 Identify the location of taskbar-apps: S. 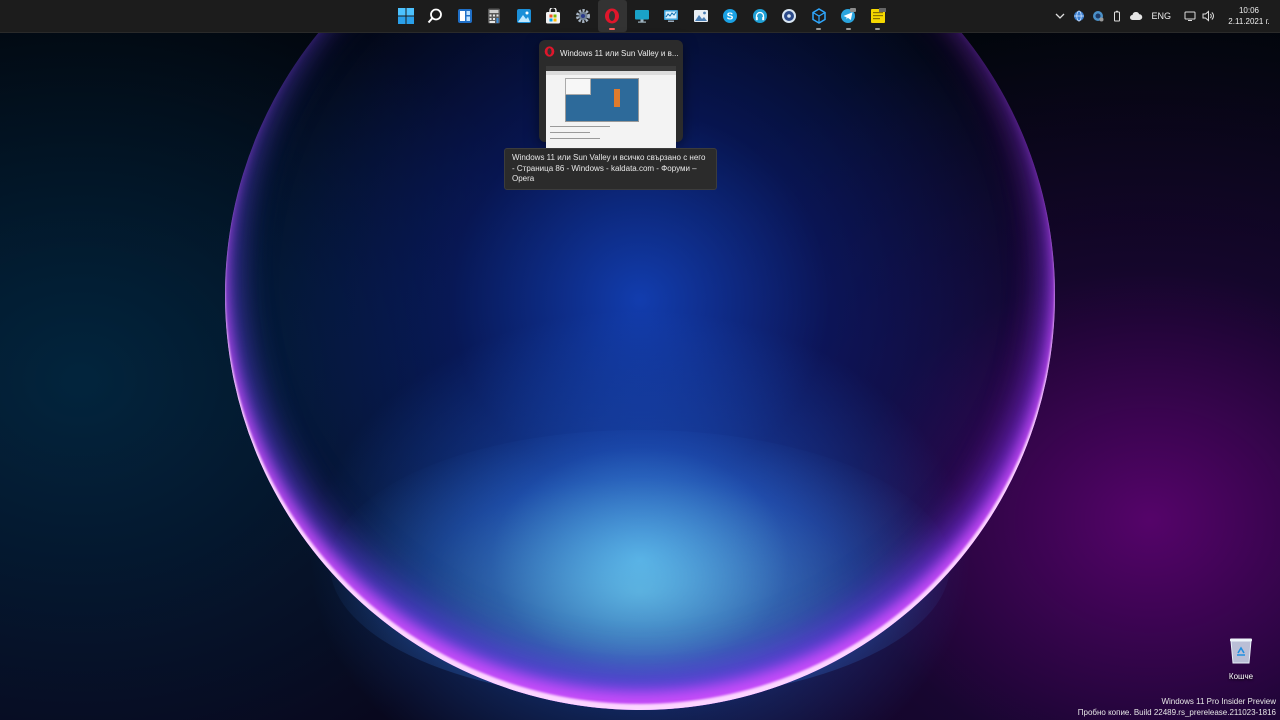
(642, 16).